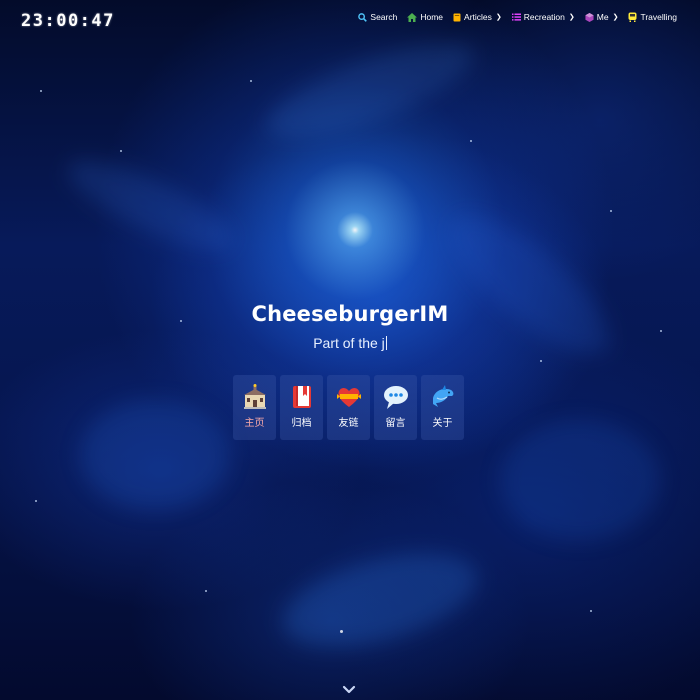  I want to click on quick-link-friends-label: 友链, so click(348, 423).